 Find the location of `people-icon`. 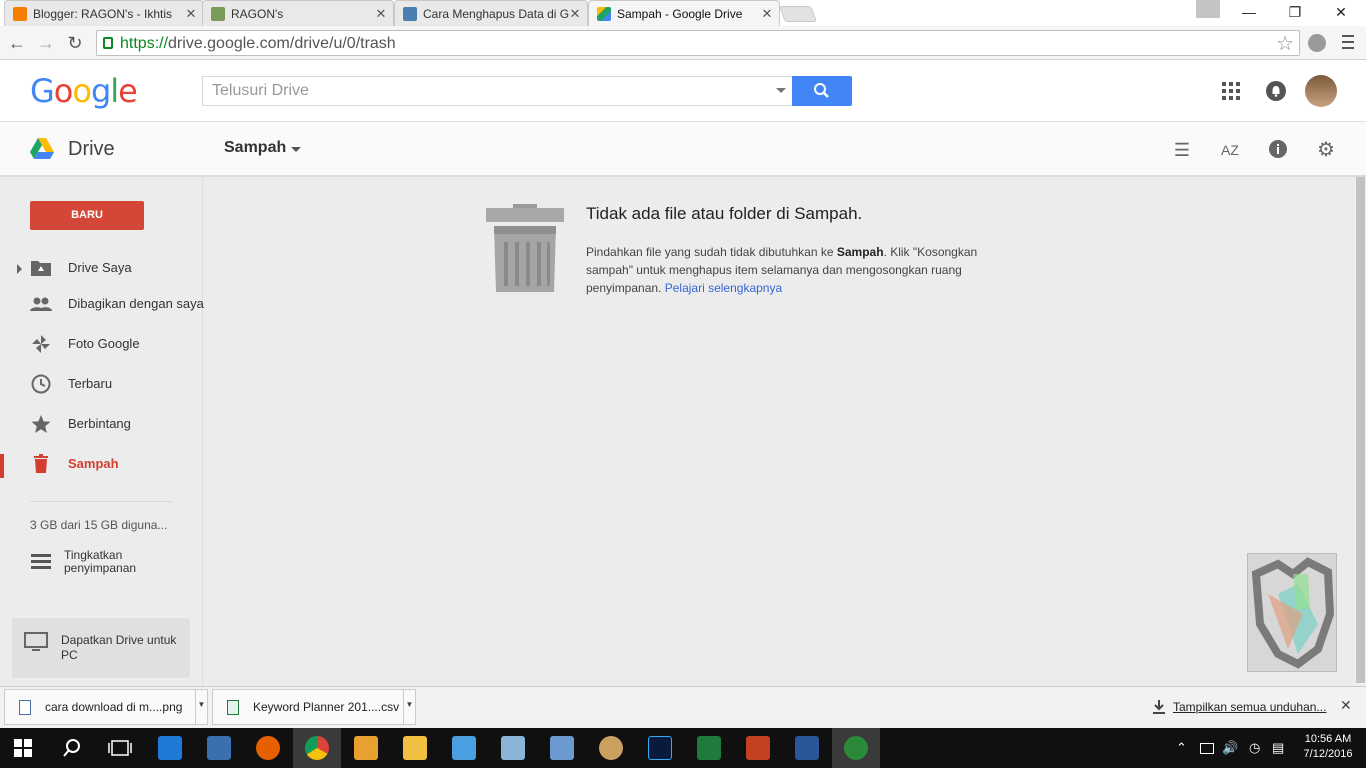

people-icon is located at coordinates (41, 304).